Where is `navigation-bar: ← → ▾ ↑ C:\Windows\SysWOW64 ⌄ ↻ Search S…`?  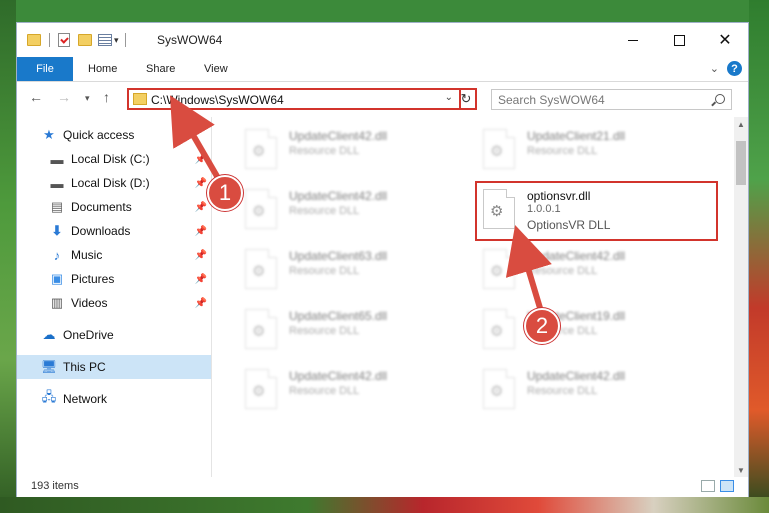
navigation-bar: ← → ▾ ↑ C:\Windows\SysWOW64 ⌄ ↻ Search S… is located at coordinates (382, 99).